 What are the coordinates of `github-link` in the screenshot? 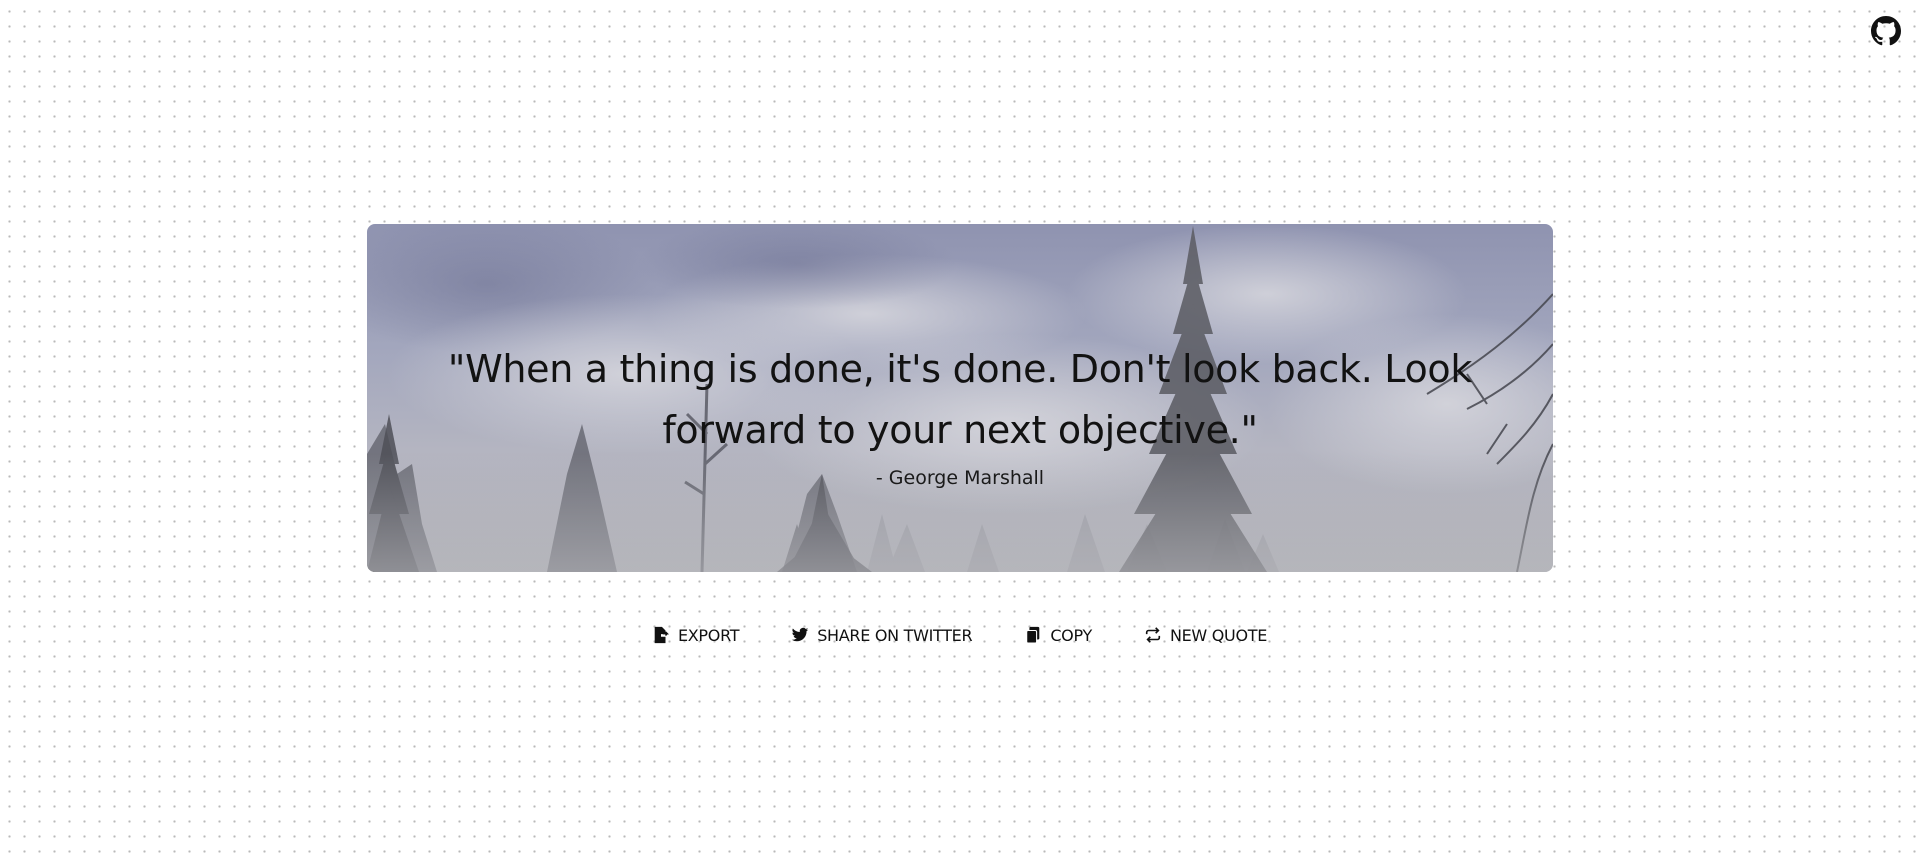 It's located at (1886, 31).